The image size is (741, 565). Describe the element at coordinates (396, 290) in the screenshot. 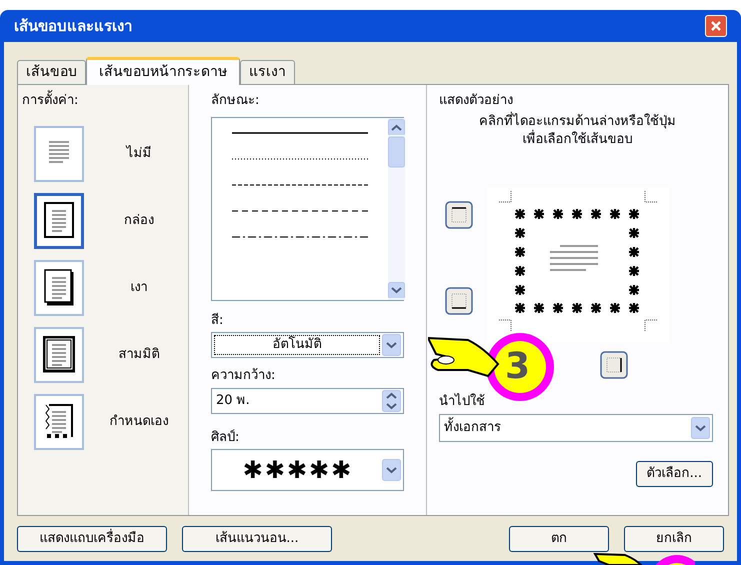

I see `scroll-down-icon` at that location.